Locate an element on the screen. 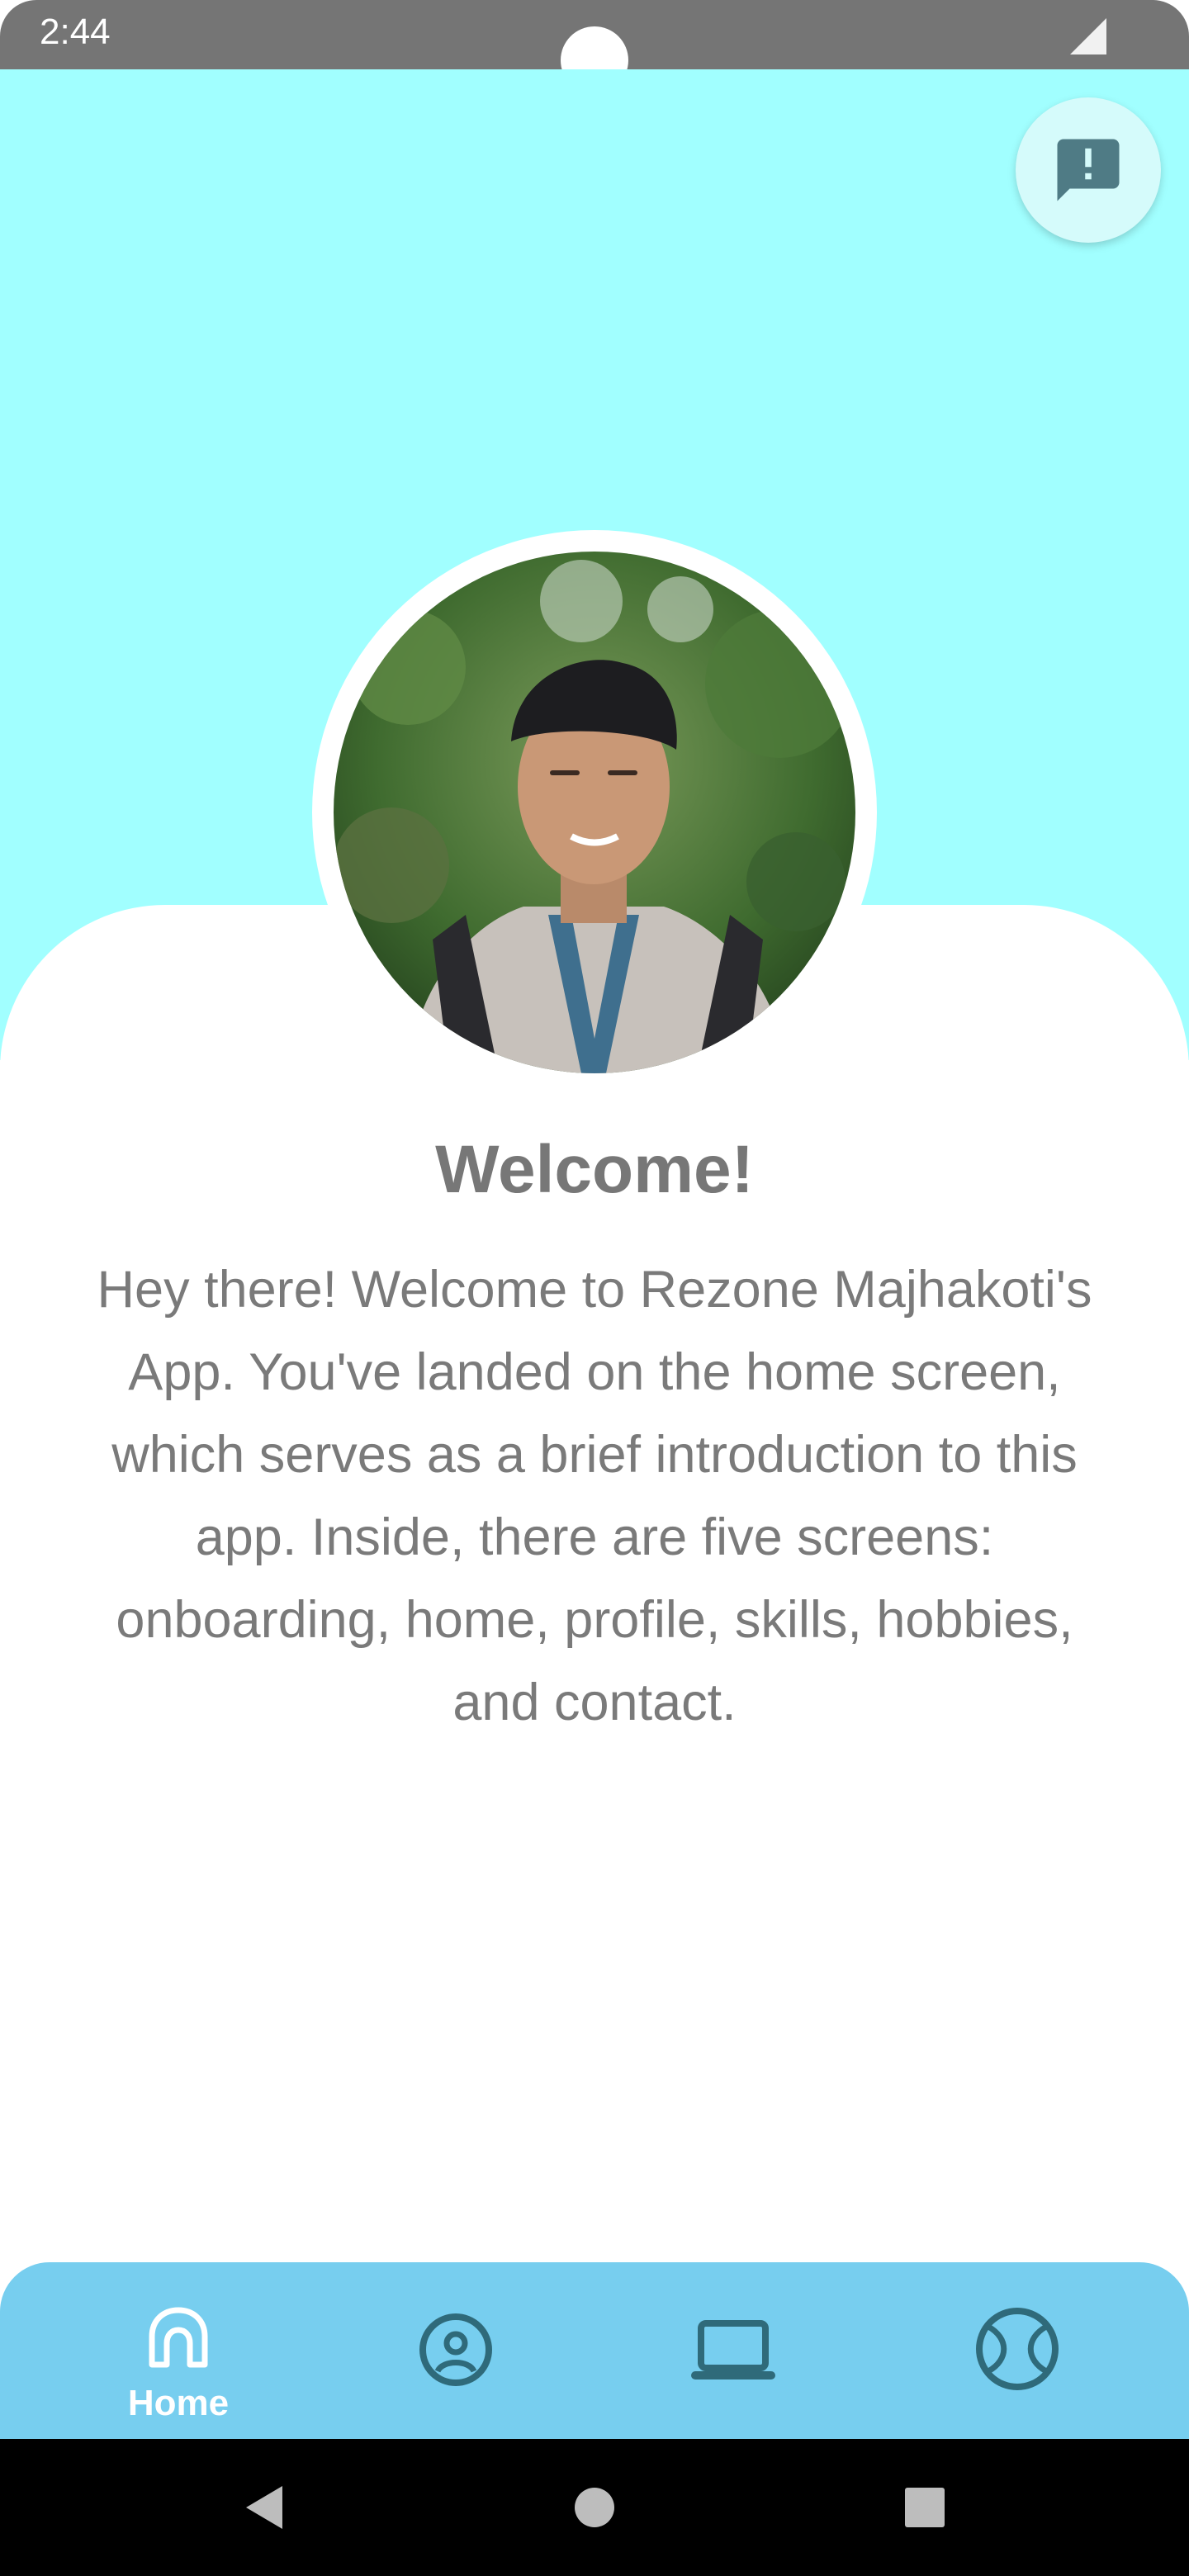  home-icon is located at coordinates (178, 2337).